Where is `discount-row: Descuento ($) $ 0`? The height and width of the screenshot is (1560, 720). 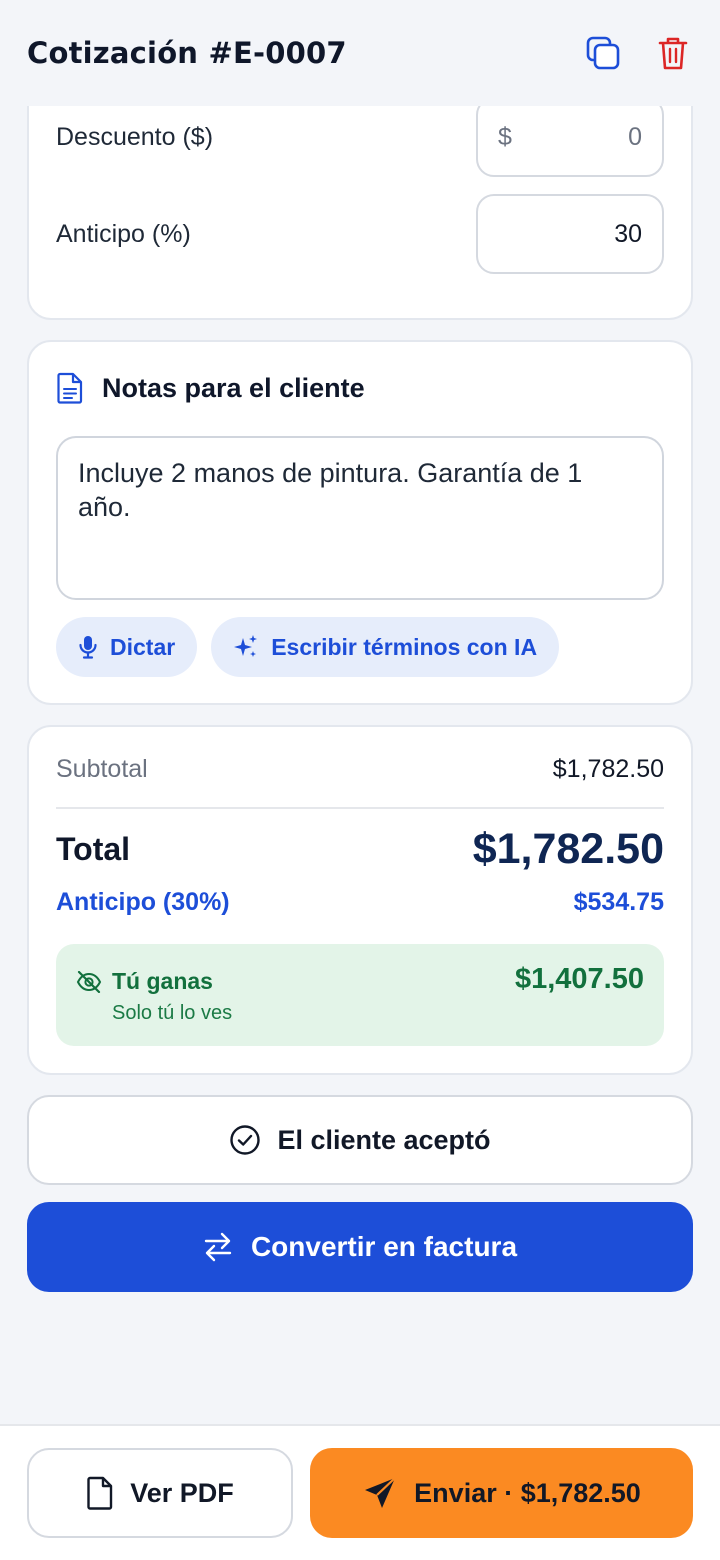
discount-row: Descuento ($) $ 0 is located at coordinates (360, 137).